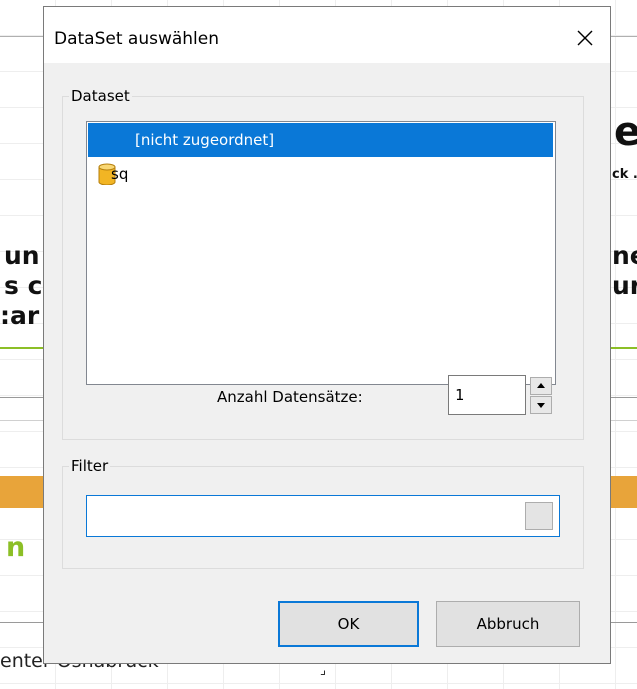  What do you see at coordinates (624, 285) in the screenshot?
I see `bg-heading-fragment: ur` at bounding box center [624, 285].